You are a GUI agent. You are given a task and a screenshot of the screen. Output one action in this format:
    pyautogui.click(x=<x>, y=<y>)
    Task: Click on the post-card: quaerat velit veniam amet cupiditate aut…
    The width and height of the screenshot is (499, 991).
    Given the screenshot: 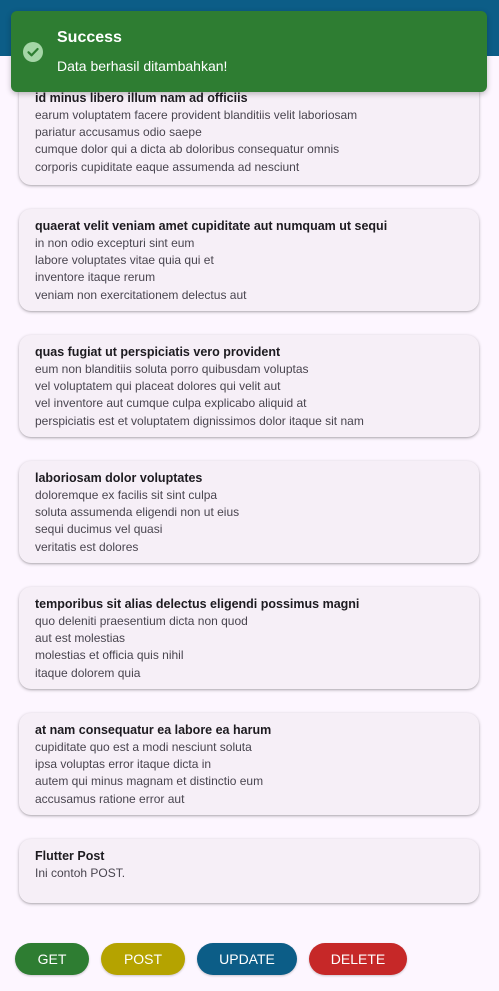 What is the action you would take?
    pyautogui.click(x=249, y=260)
    